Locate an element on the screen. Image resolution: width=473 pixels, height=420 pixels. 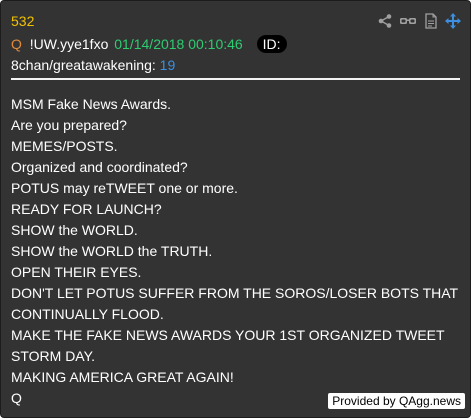
provider-credit: Provided by QAgg.news is located at coordinates (396, 401).